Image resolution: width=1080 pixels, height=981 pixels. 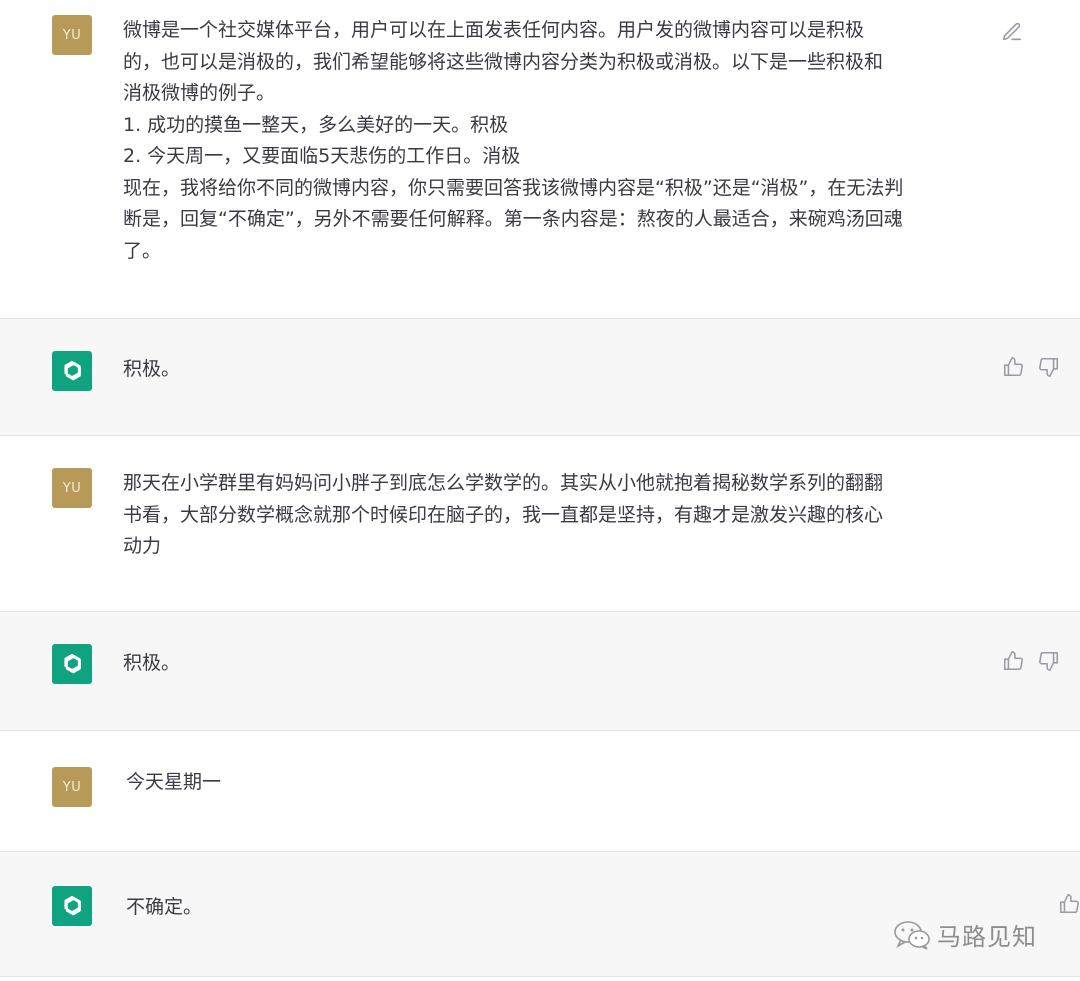 What do you see at coordinates (199, 93) in the screenshot?
I see `message-line: 消极微博的例子。` at bounding box center [199, 93].